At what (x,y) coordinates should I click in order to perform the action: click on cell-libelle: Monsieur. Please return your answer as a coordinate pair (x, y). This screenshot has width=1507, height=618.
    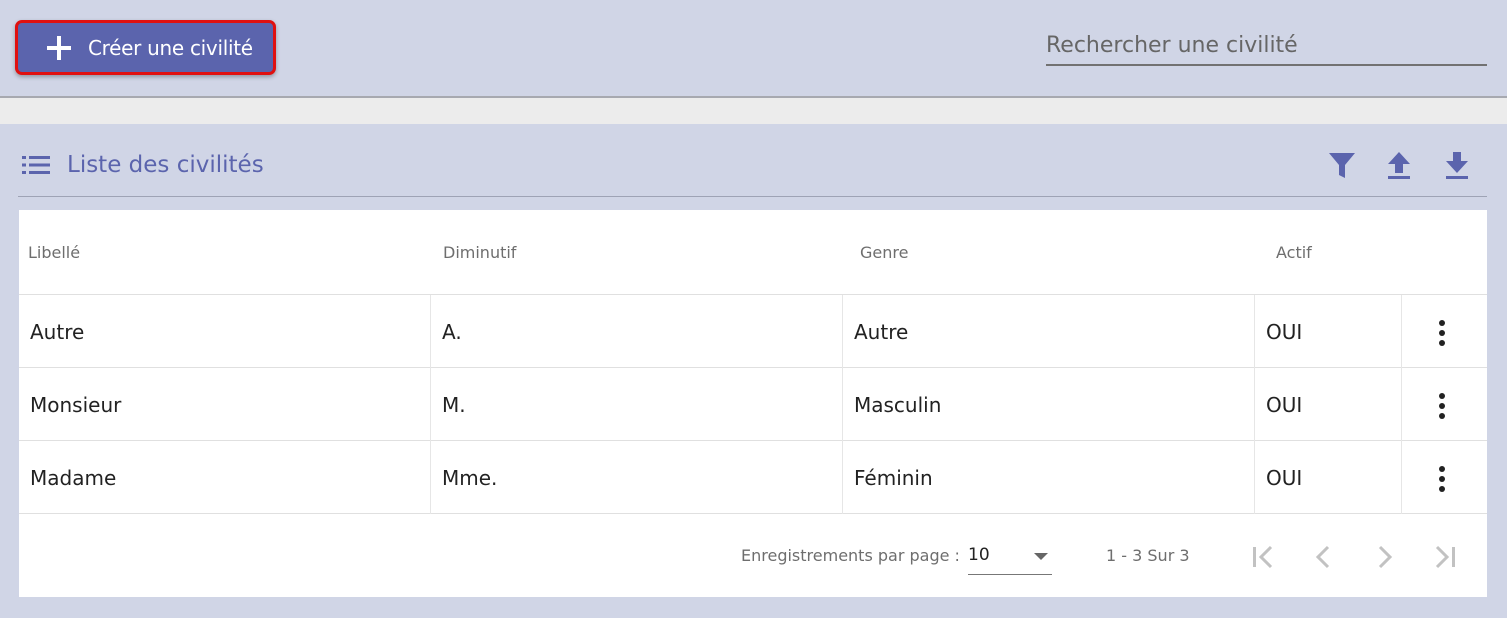
    Looking at the image, I should click on (225, 404).